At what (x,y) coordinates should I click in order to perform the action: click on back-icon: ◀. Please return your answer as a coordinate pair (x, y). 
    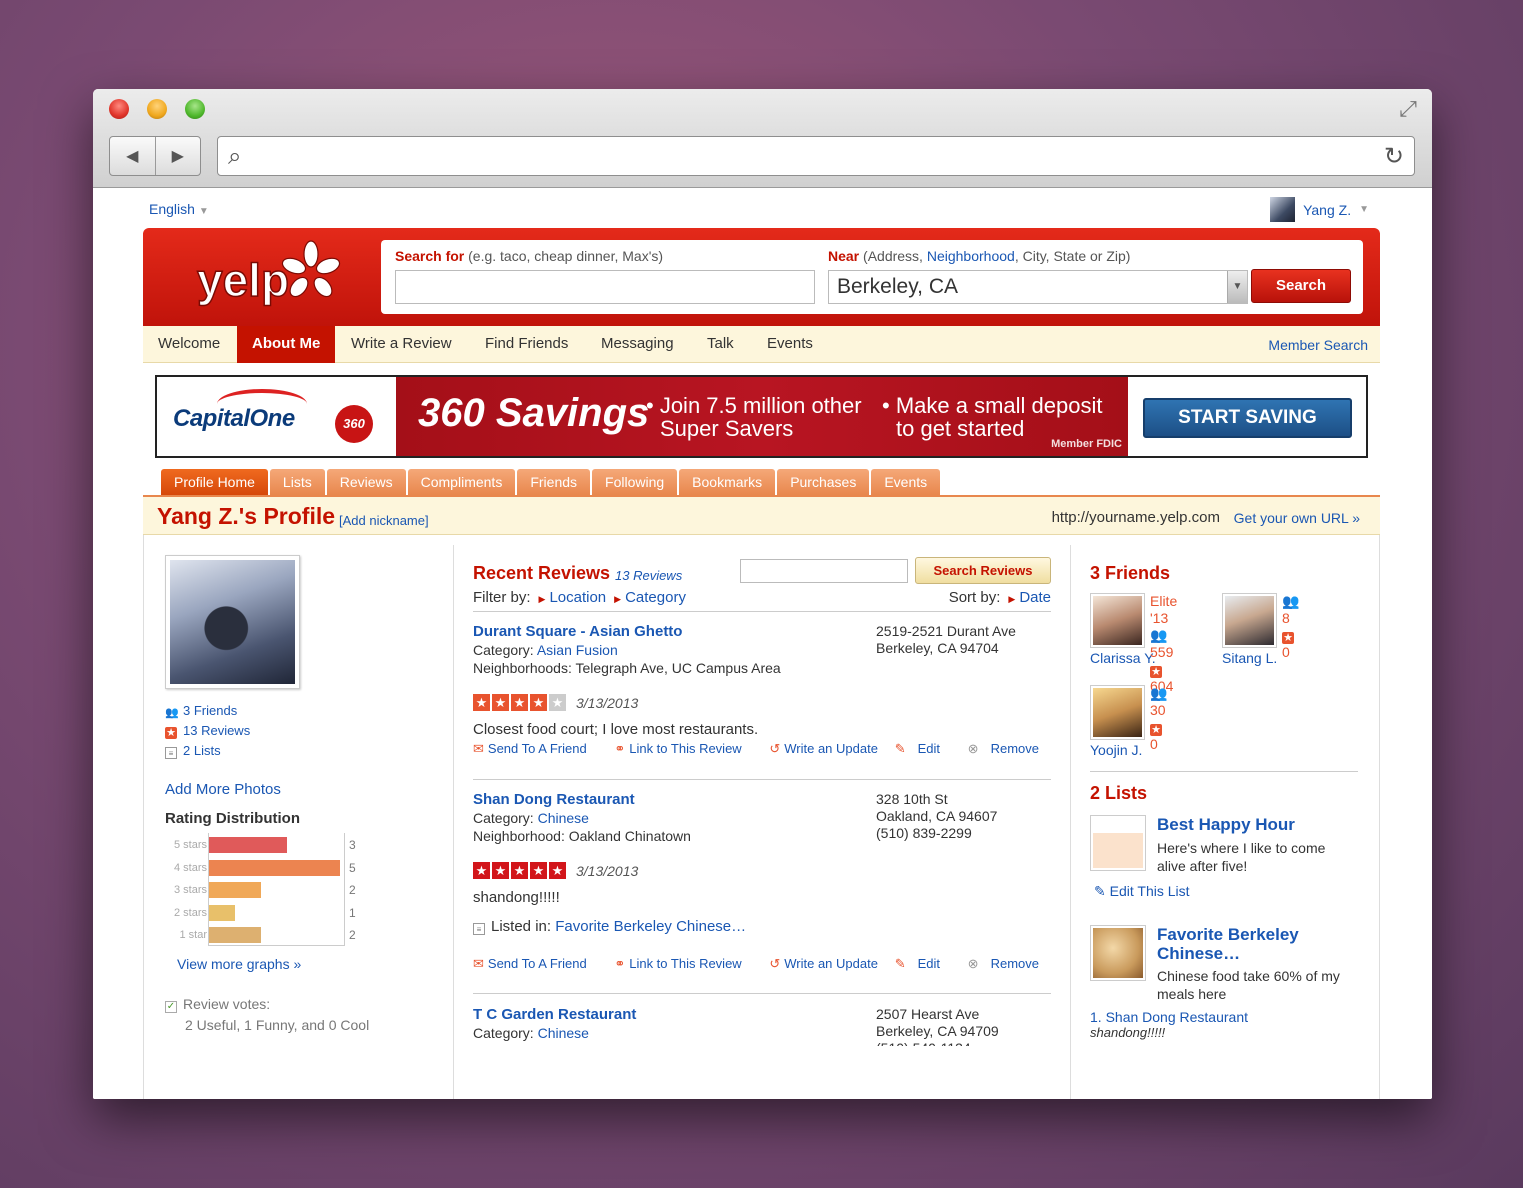
    Looking at the image, I should click on (133, 156).